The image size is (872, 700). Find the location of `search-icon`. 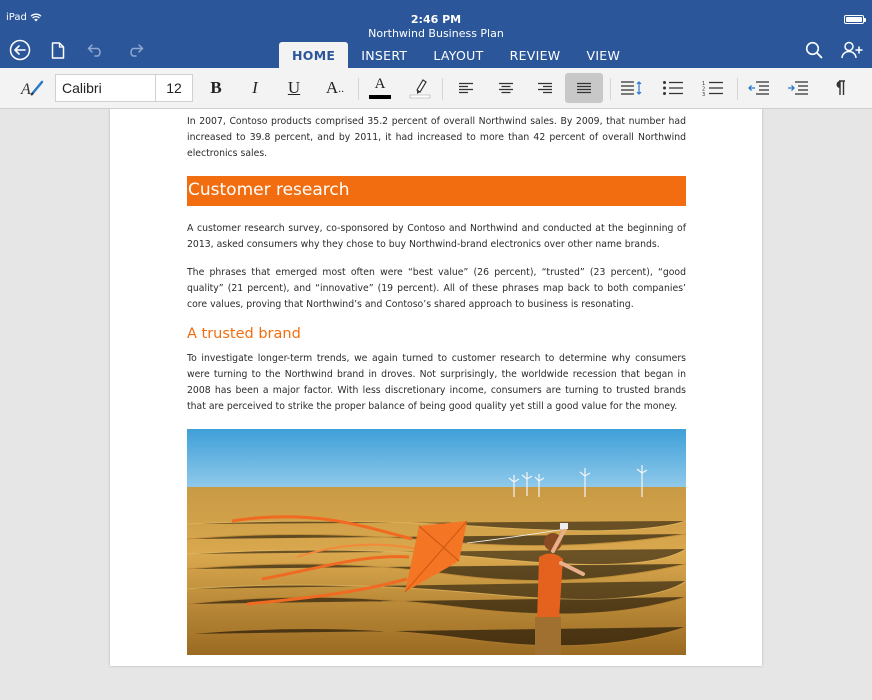

search-icon is located at coordinates (814, 50).